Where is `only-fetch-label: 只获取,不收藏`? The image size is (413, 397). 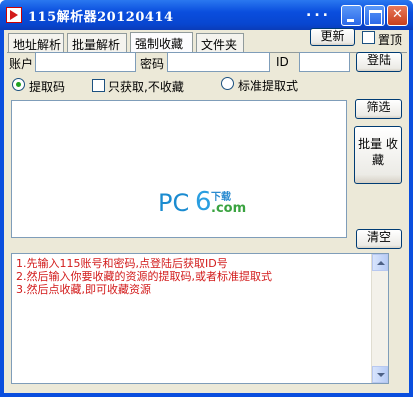
only-fetch-label: 只获取,不收藏 is located at coordinates (146, 87).